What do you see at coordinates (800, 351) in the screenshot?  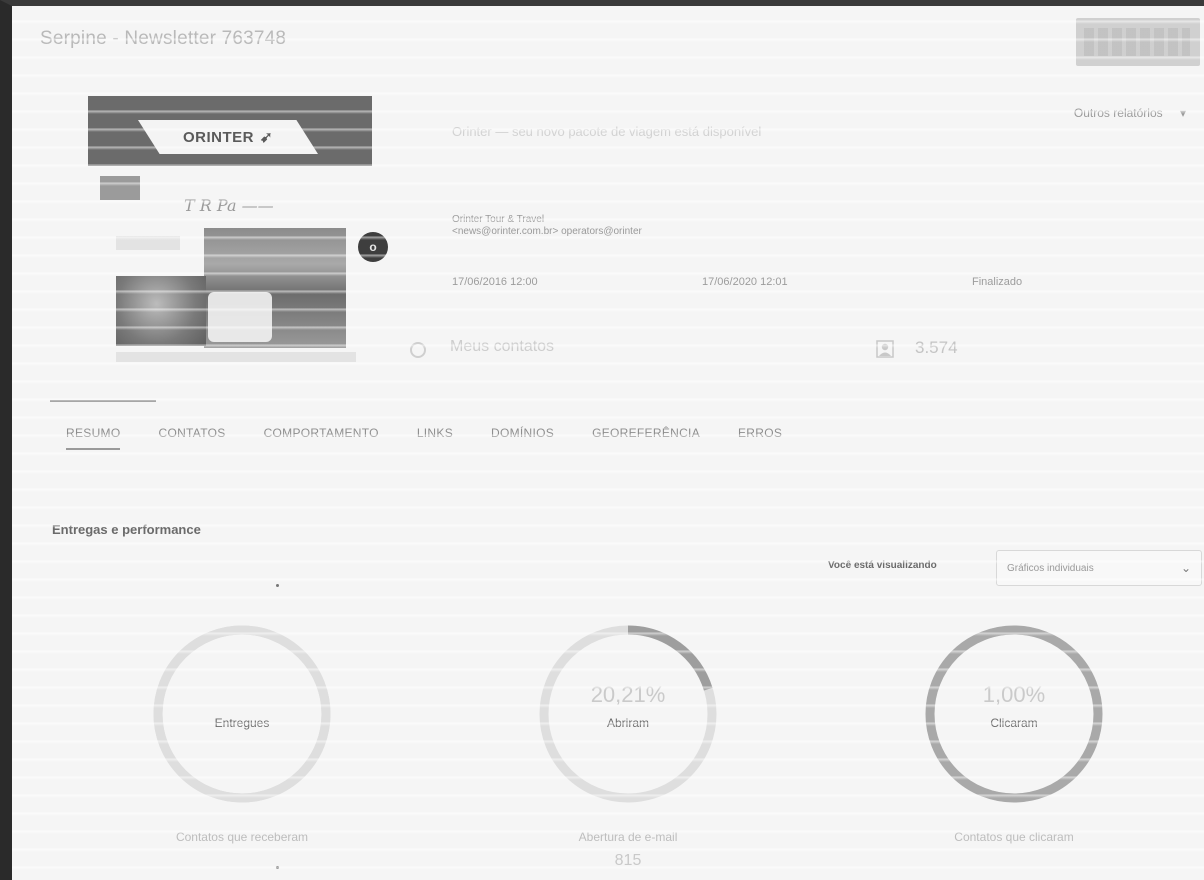 I see `contact-list-row: Meus contatos 3.574` at bounding box center [800, 351].